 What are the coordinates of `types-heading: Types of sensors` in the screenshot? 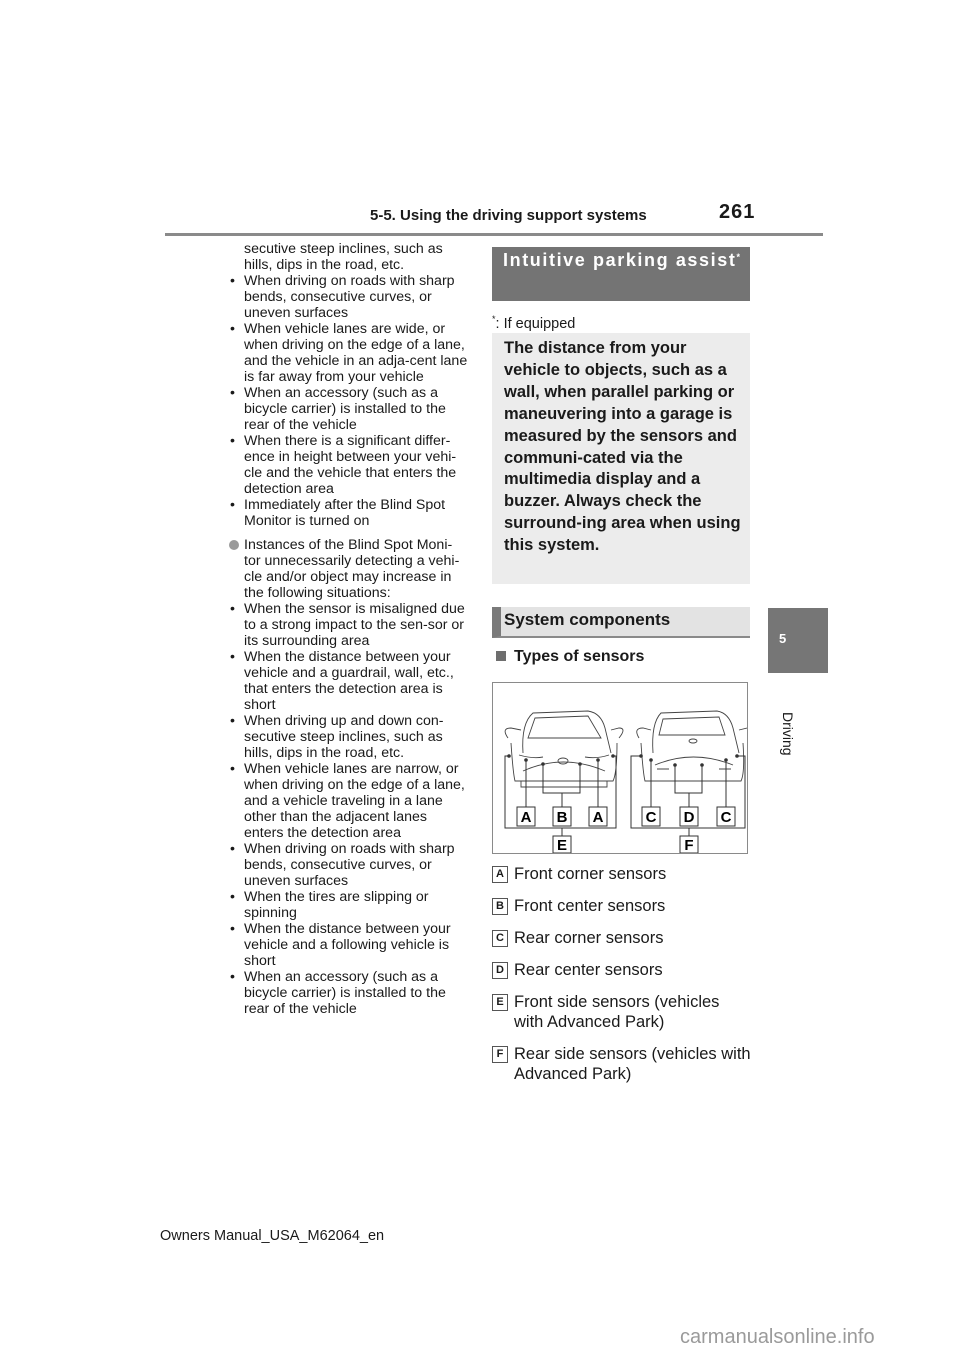 It's located at (570, 657).